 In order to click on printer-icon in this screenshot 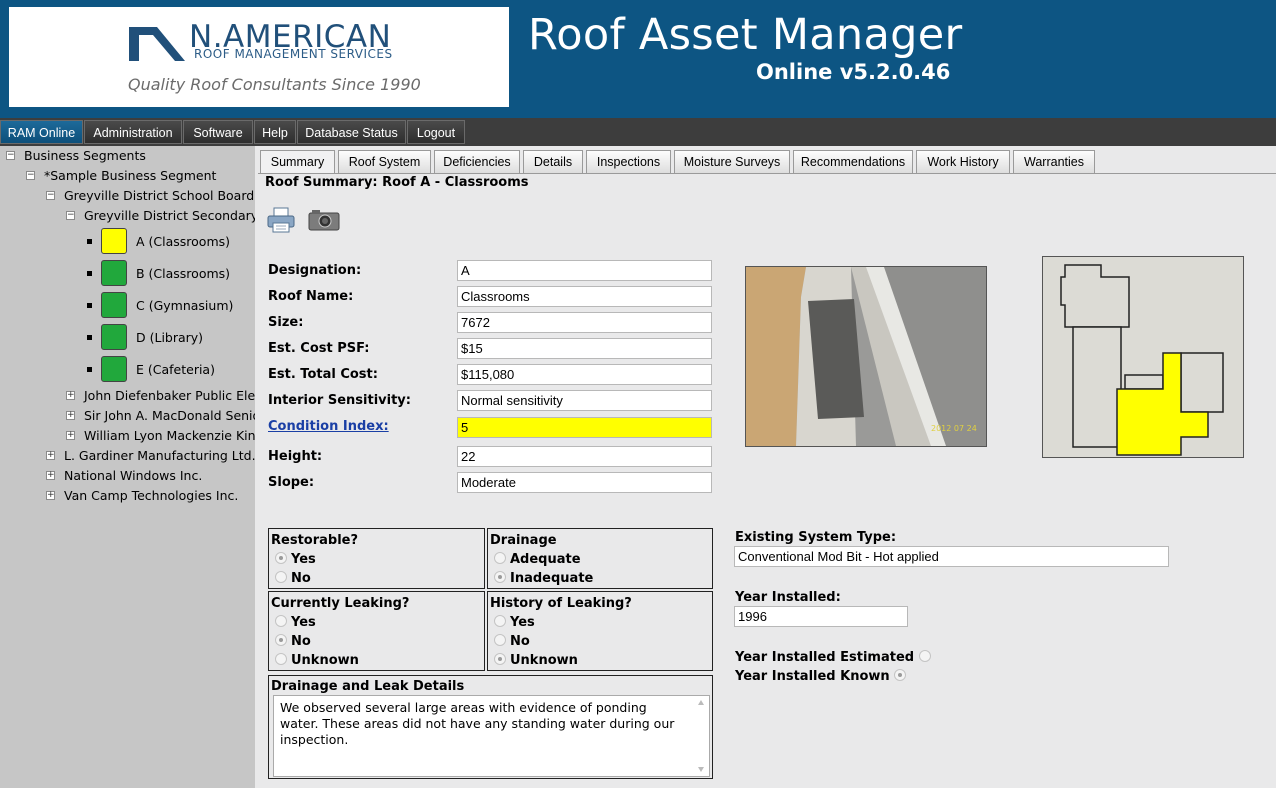, I will do `click(281, 220)`.